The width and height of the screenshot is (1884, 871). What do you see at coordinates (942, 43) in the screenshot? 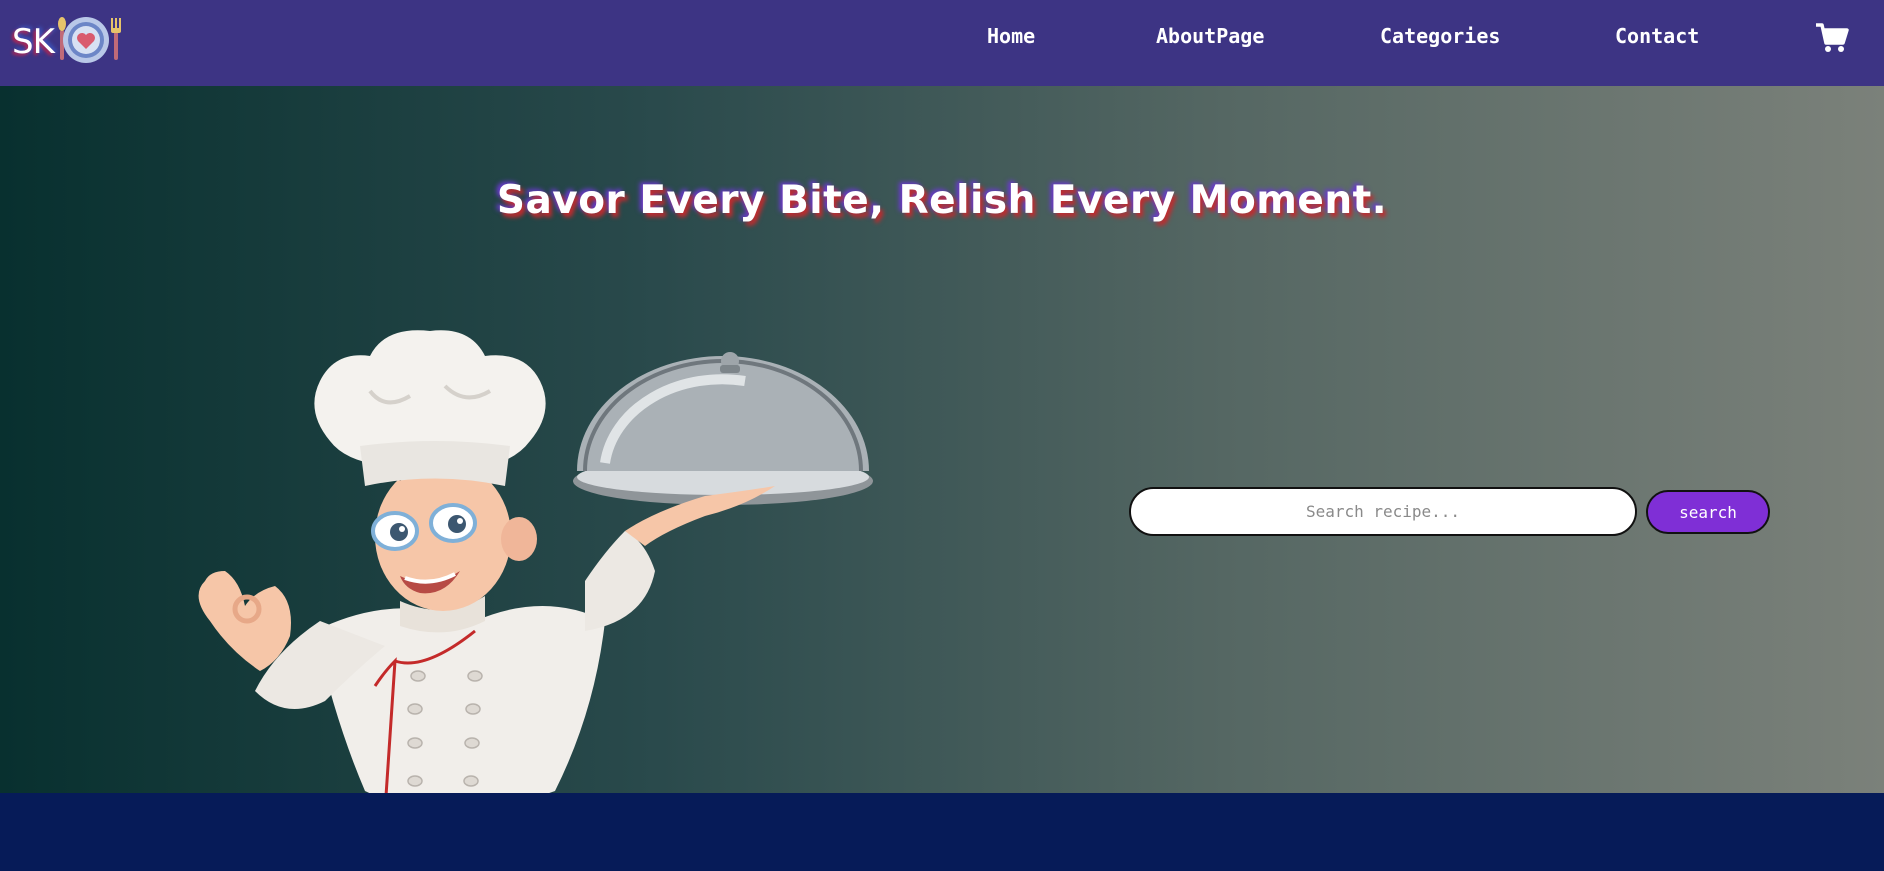
I see `navbar: SK Home AboutPage Categories Contact` at bounding box center [942, 43].